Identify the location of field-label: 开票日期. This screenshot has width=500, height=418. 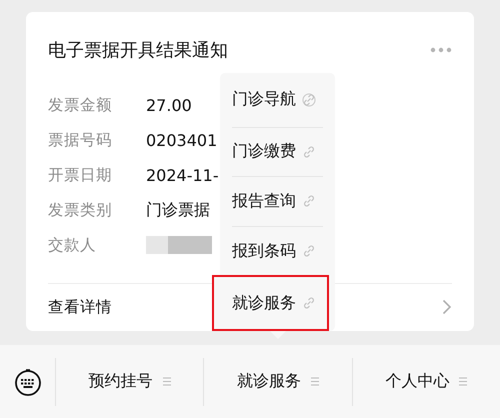
(80, 175).